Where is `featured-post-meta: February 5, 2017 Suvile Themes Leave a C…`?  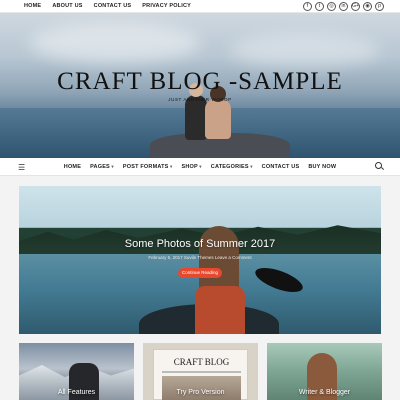
featured-post-meta: February 5, 2017 Suvile Themes Leave a C… is located at coordinates (200, 257).